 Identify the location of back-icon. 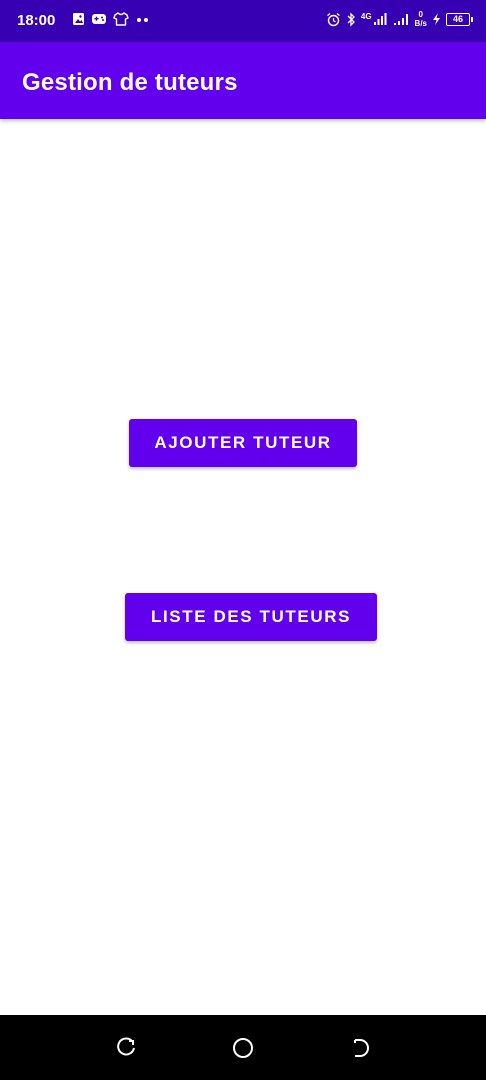
(361, 1048).